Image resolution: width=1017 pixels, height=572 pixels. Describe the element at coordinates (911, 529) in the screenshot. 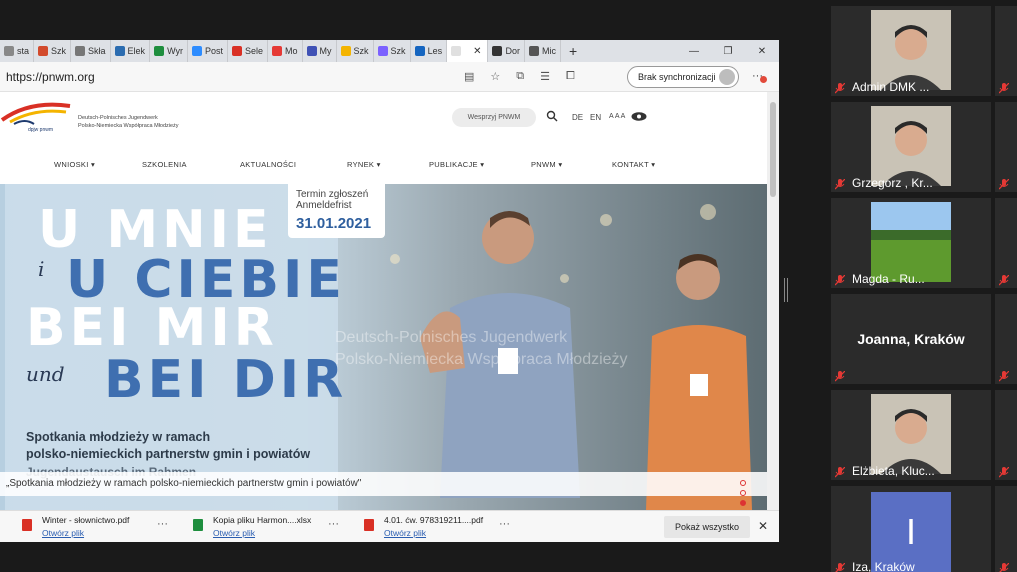

I see `participant-tile: I Iza, Kraków` at that location.